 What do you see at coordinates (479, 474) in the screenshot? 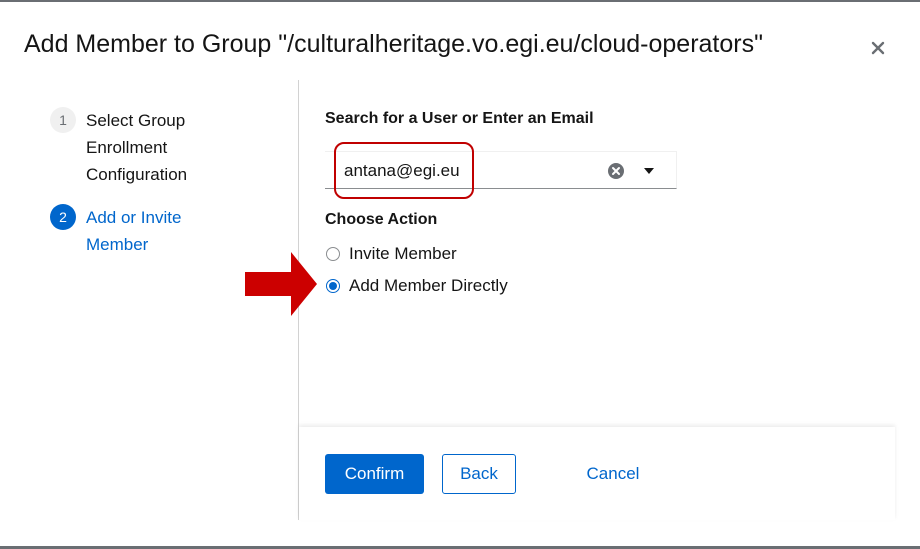
I see `back-button: Back` at bounding box center [479, 474].